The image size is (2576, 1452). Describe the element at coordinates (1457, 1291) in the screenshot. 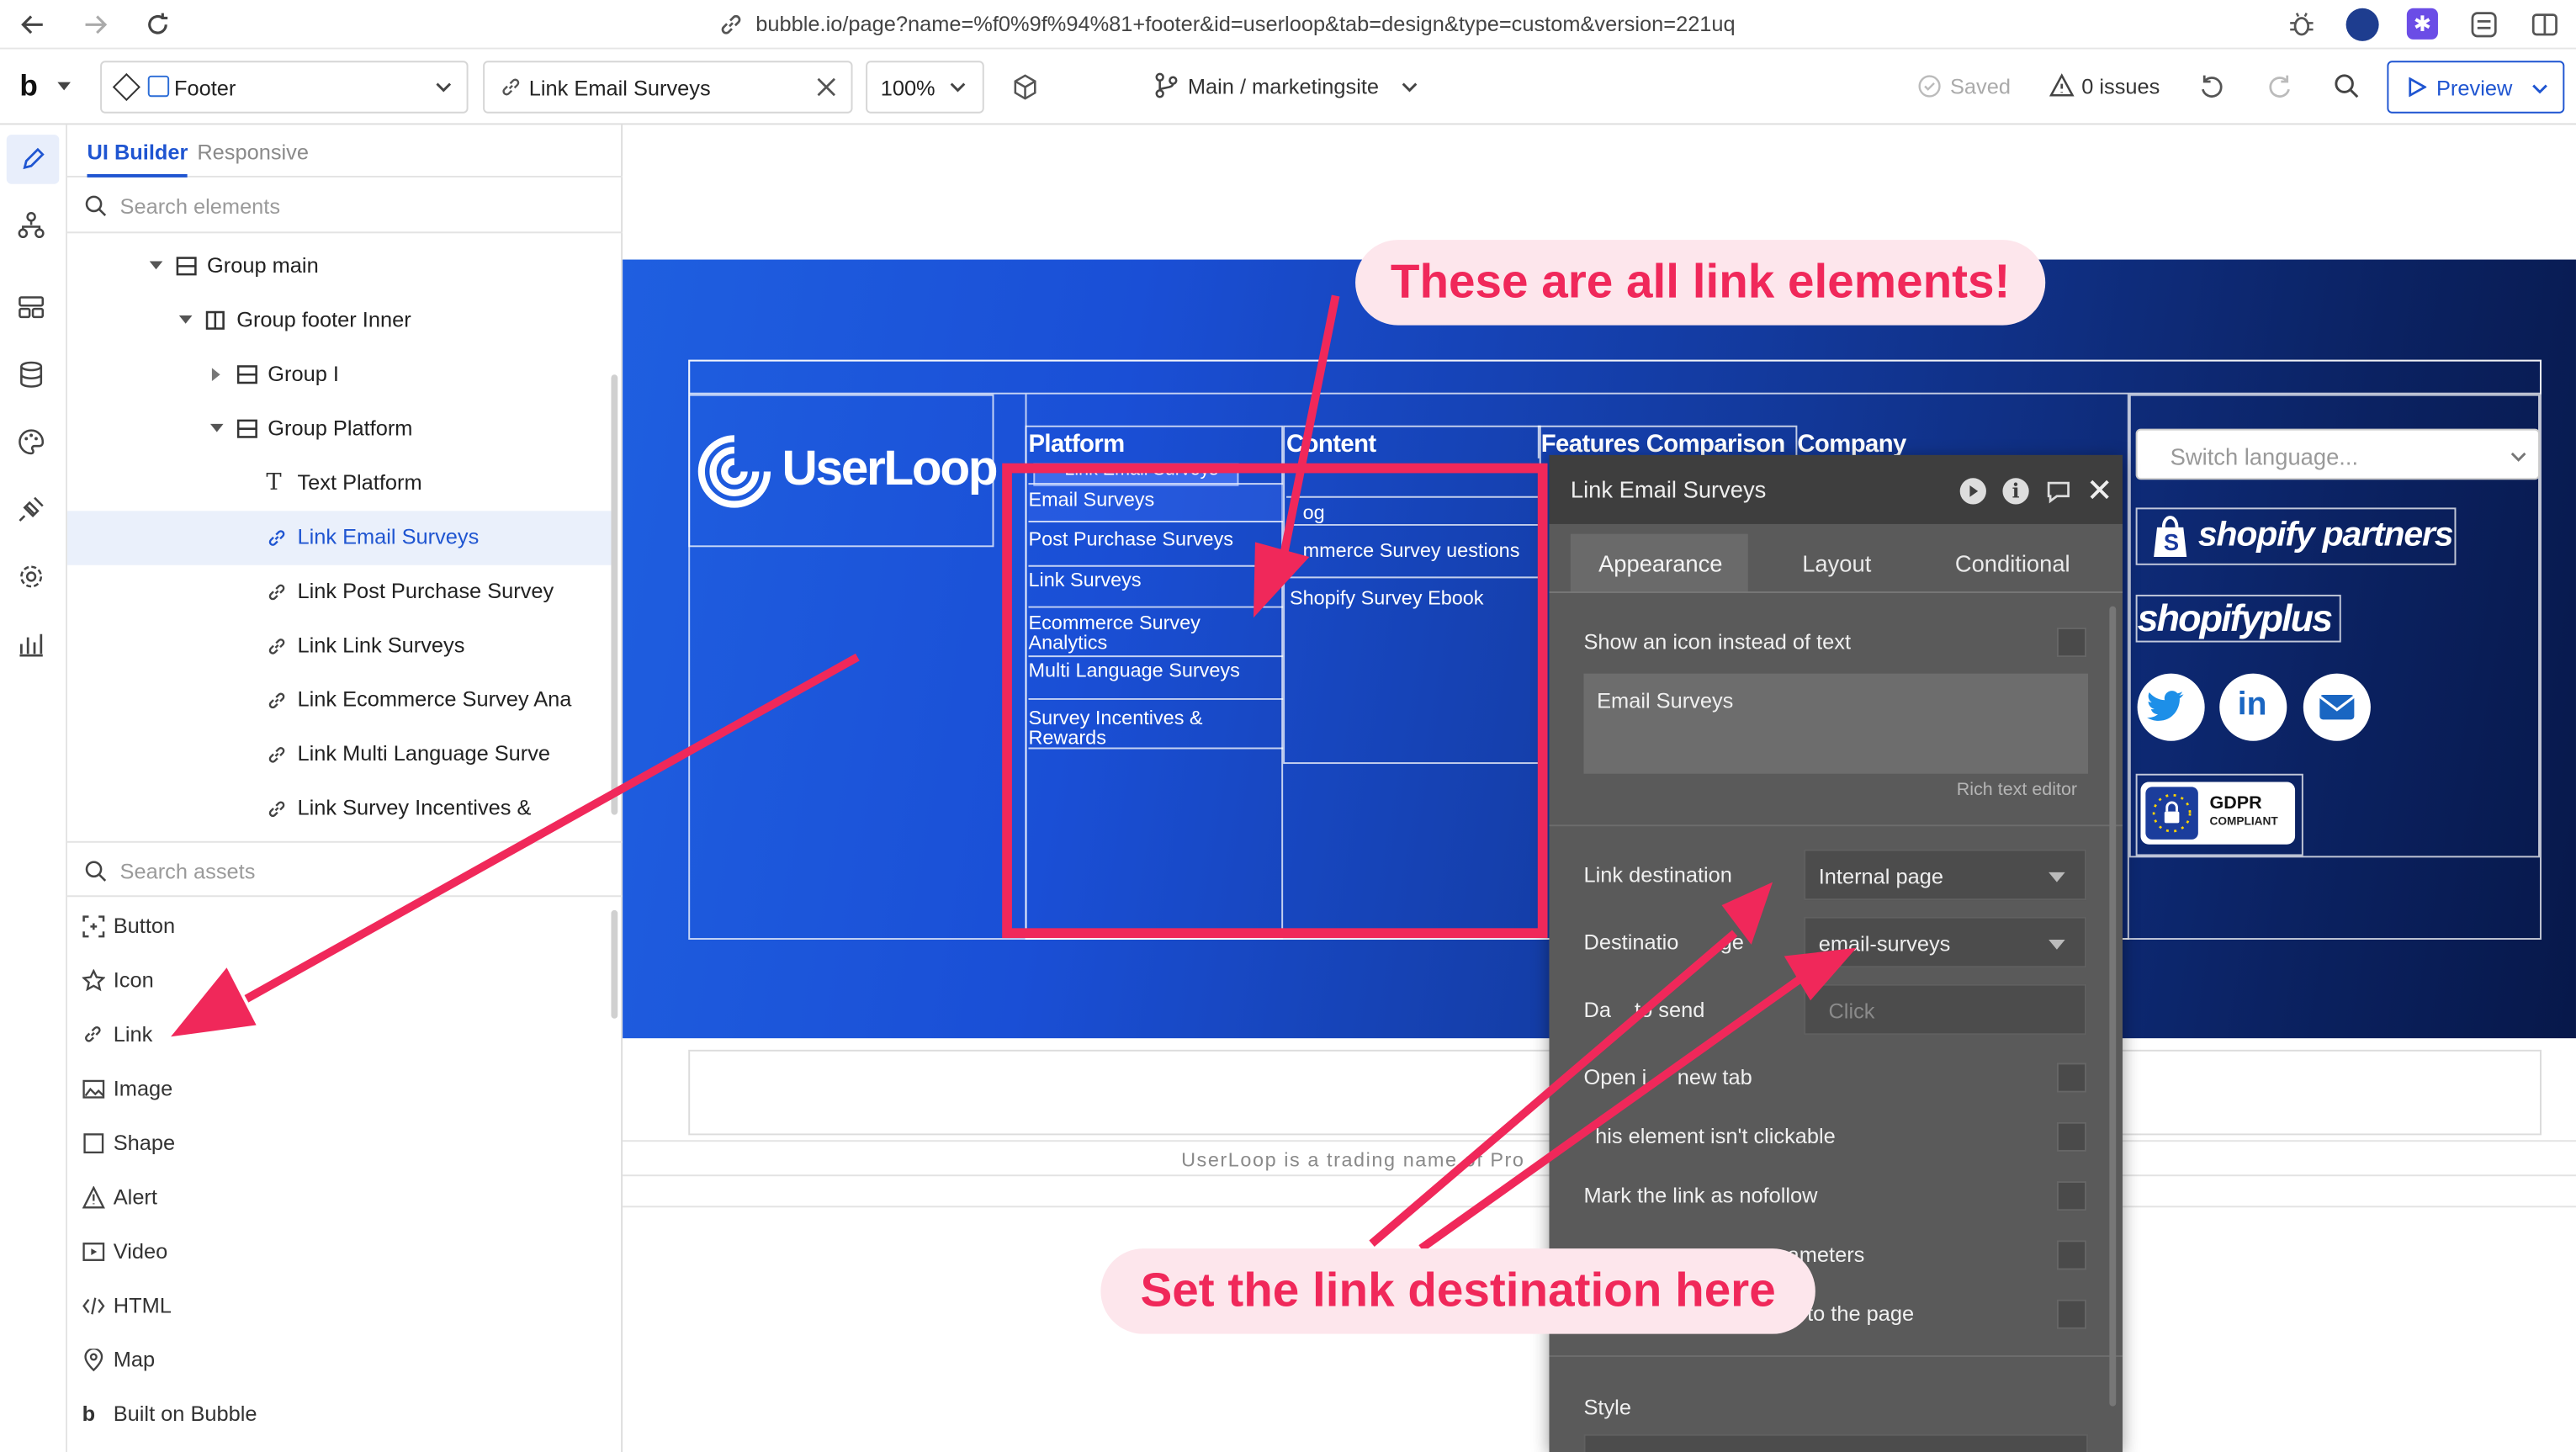

I see `bottom-callout: Set the link destination here` at that location.